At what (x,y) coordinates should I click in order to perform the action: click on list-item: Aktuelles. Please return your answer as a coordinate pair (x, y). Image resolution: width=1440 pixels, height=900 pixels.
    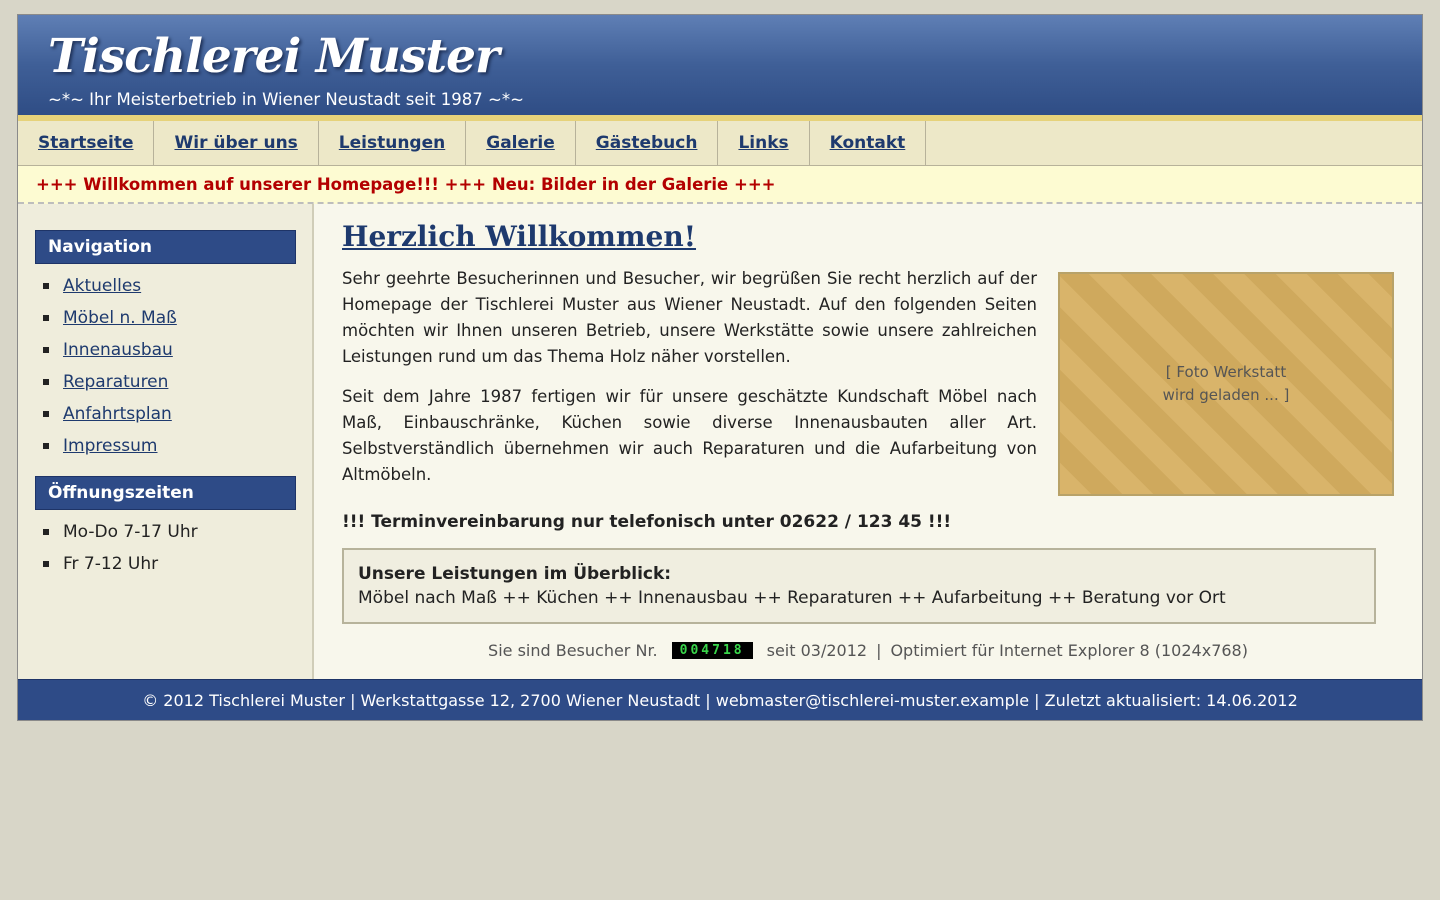
    Looking at the image, I should click on (176, 286).